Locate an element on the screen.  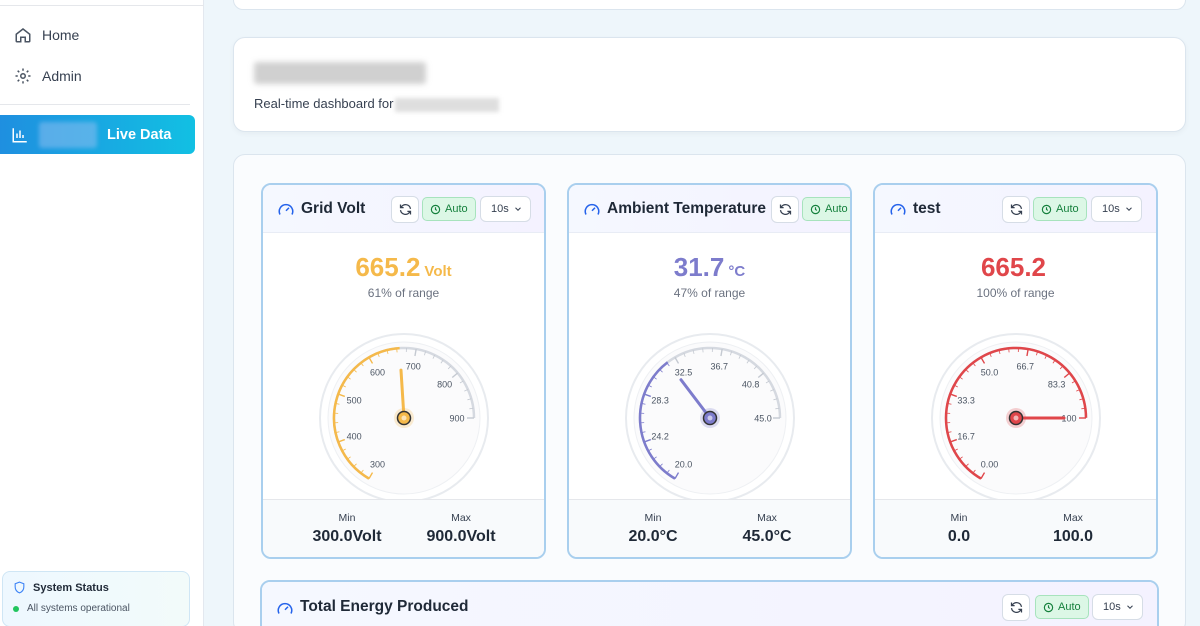
gauge-dial: 20.0 24.2 28.3 32.5 36.7 40.8 45.0 is located at coordinates (710, 418).